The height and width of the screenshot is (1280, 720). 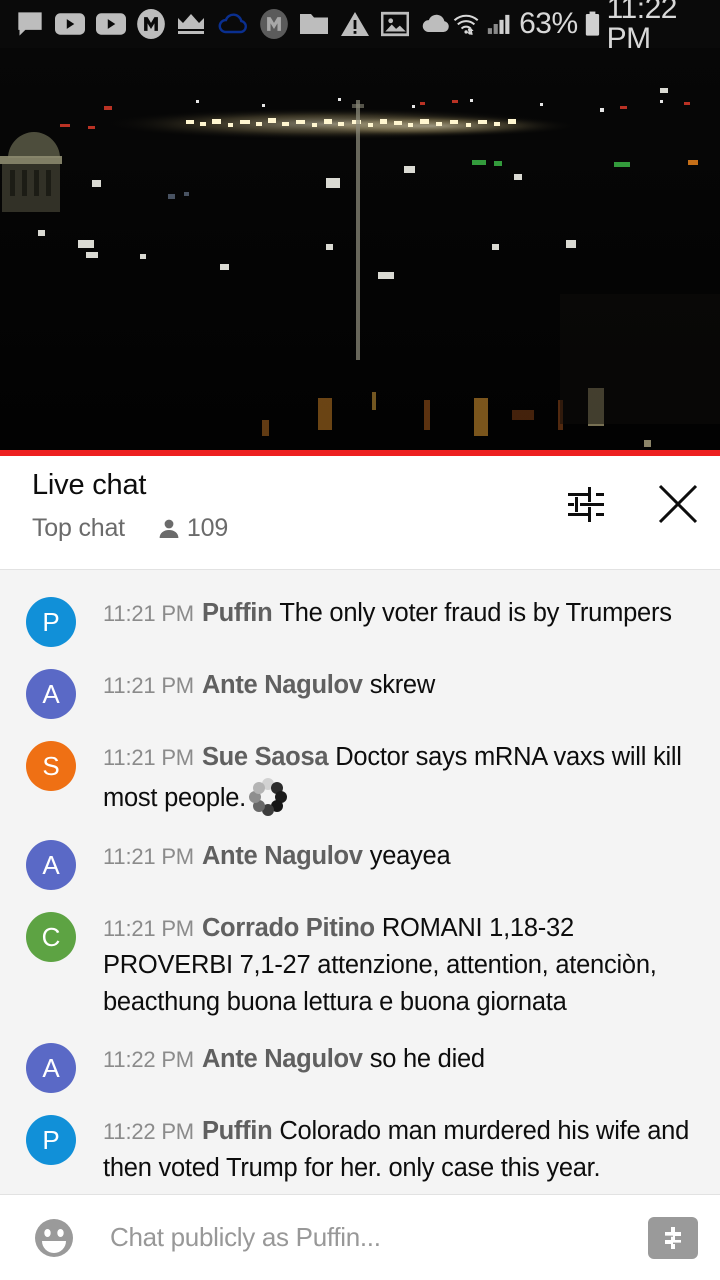 I want to click on clock-label: 11:22 PM, so click(x=642, y=27).